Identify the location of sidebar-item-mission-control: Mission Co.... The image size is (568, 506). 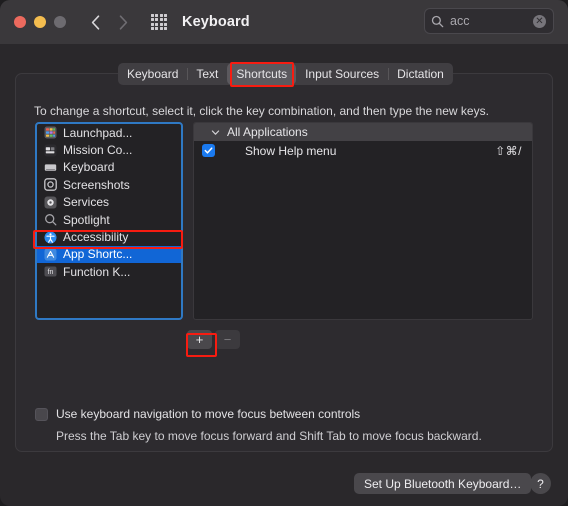
(109, 149).